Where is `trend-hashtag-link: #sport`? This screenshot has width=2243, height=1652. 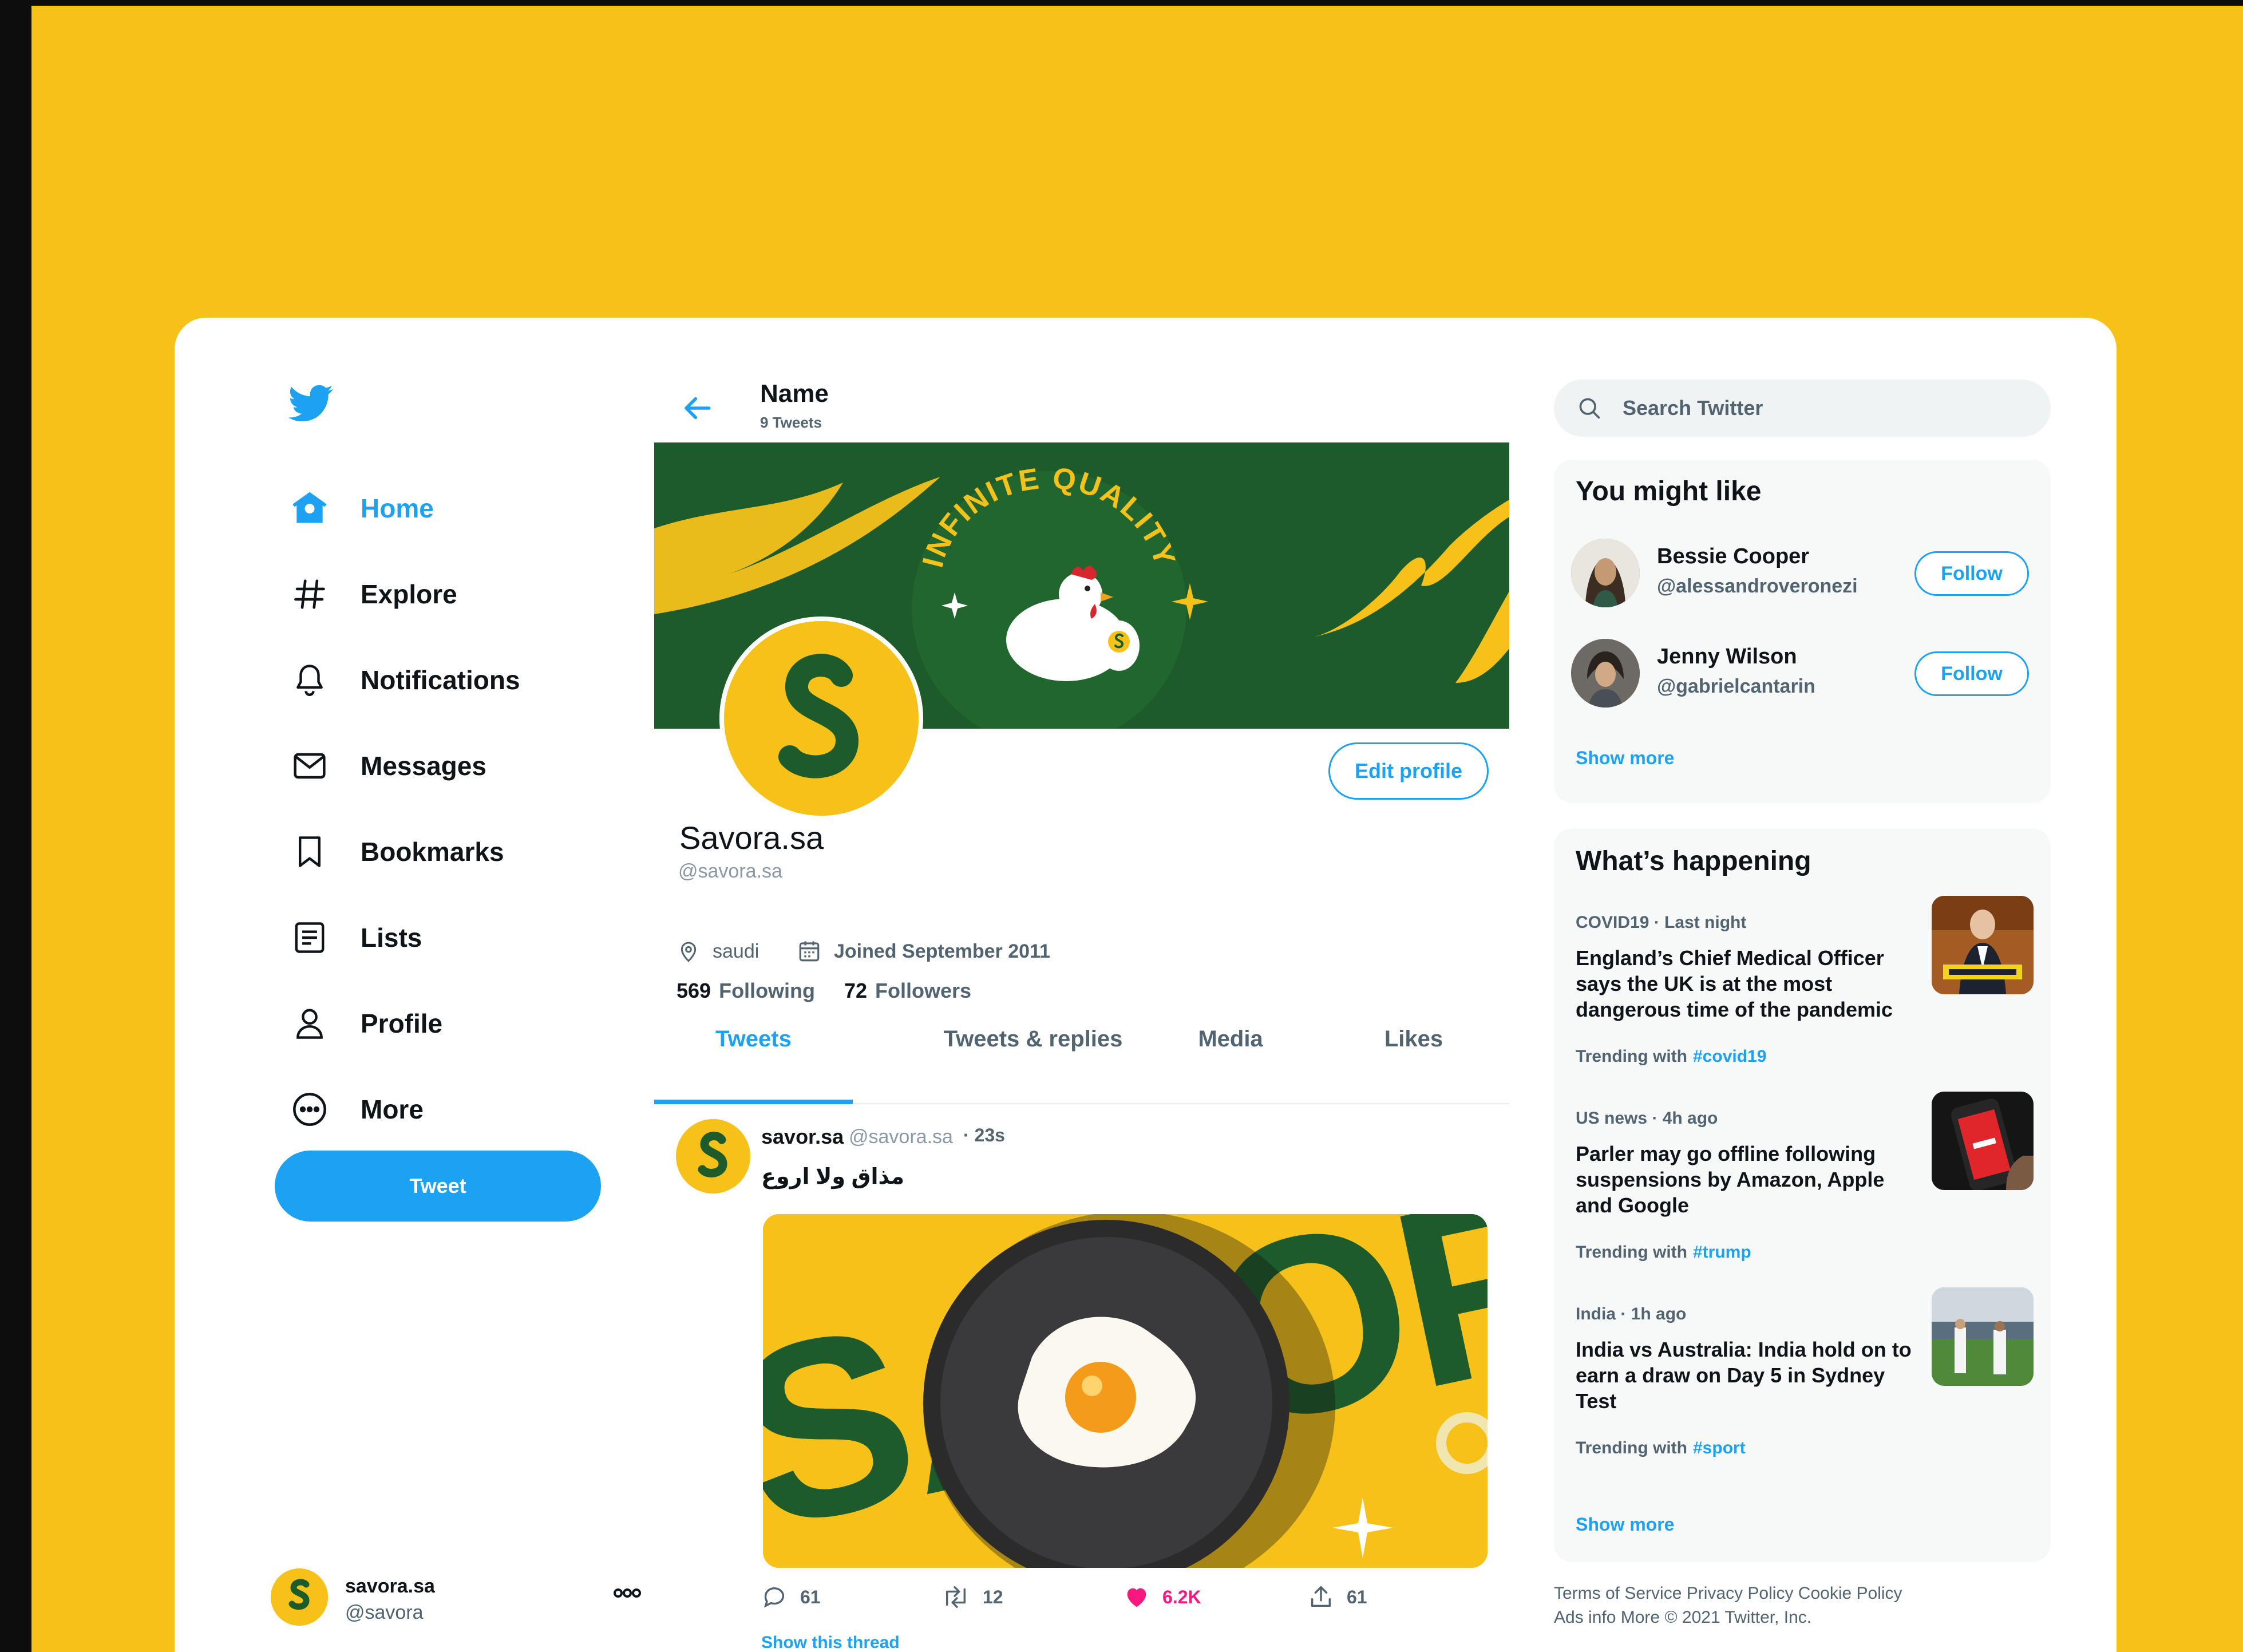 trend-hashtag-link: #sport is located at coordinates (1720, 1447).